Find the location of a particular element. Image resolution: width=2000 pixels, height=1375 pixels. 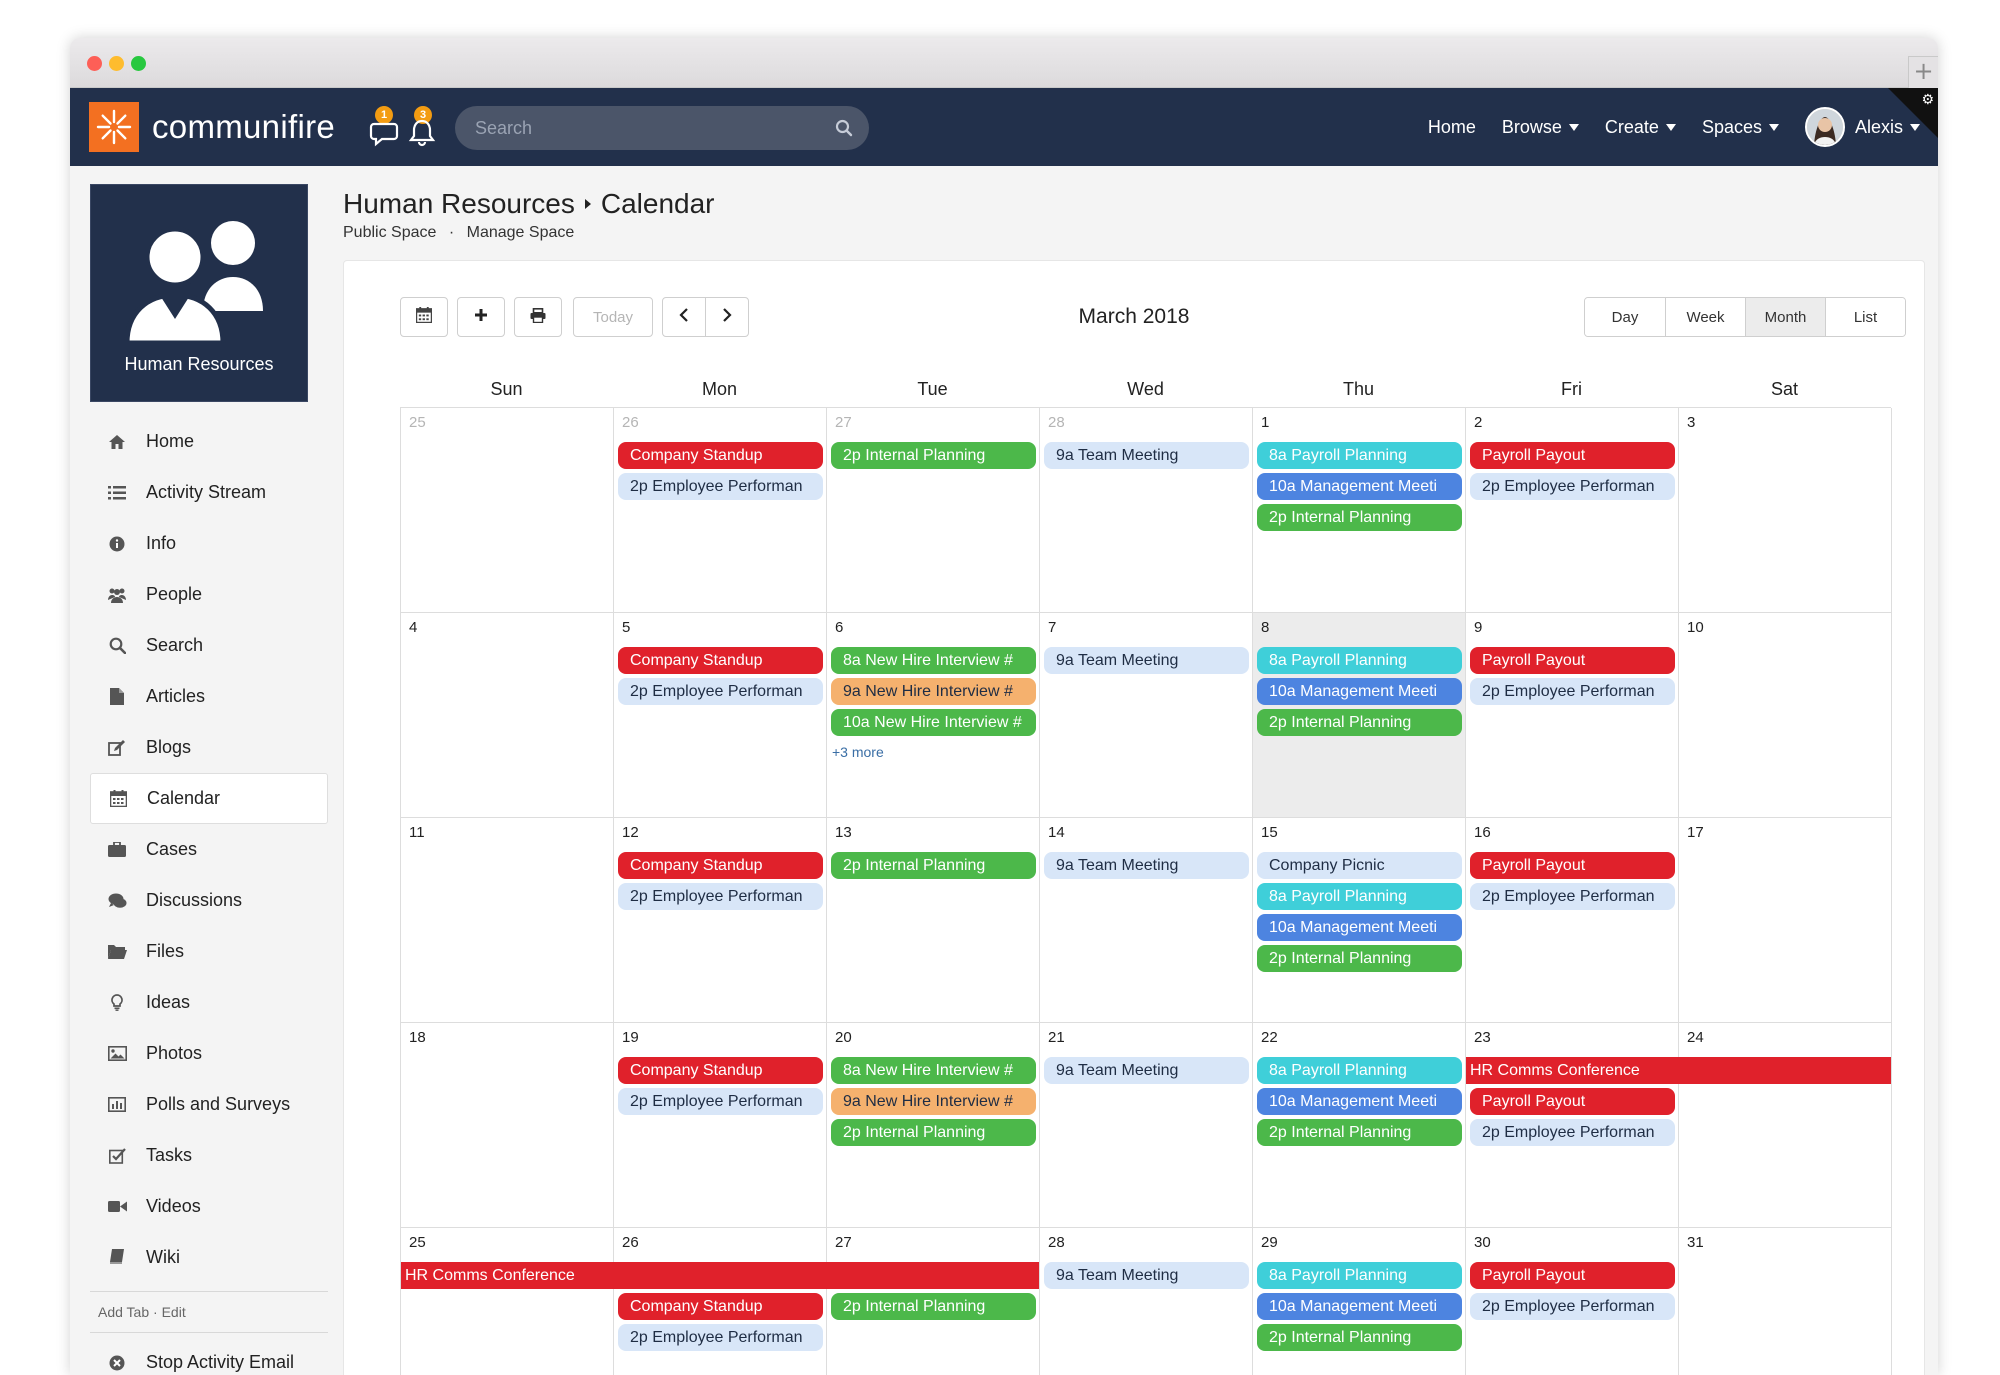

day-cell: 14 is located at coordinates (1146, 920).